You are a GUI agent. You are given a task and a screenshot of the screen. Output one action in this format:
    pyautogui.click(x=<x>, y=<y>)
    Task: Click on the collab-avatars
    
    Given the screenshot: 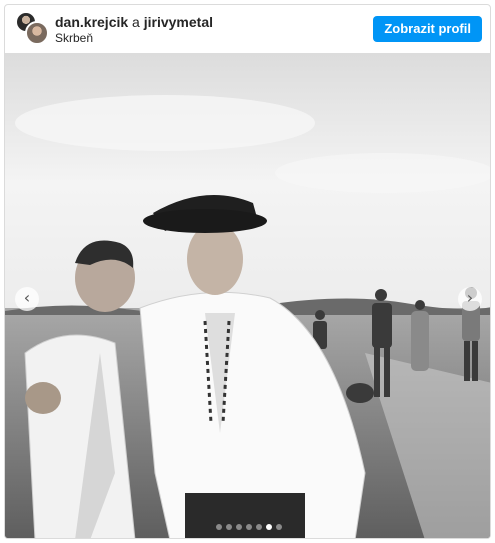 What is the action you would take?
    pyautogui.click(x=33, y=29)
    